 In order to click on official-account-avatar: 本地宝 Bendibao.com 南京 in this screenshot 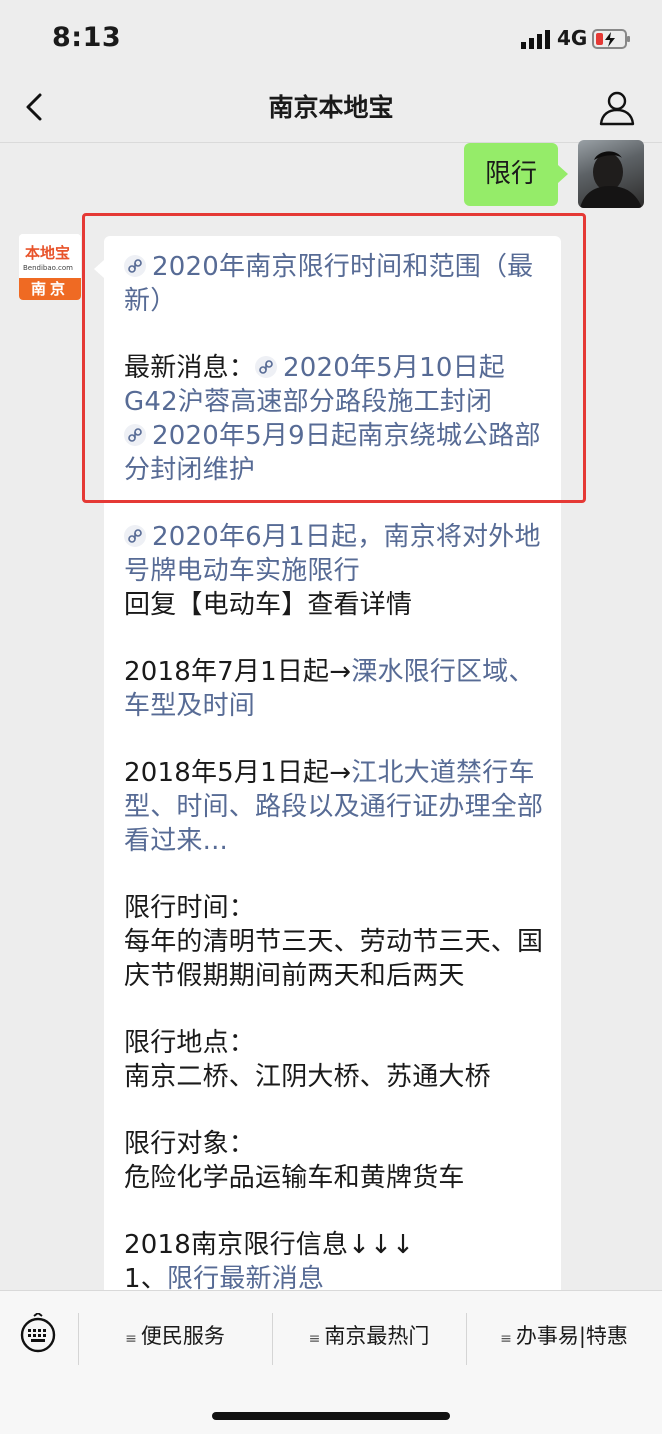, I will do `click(50, 267)`.